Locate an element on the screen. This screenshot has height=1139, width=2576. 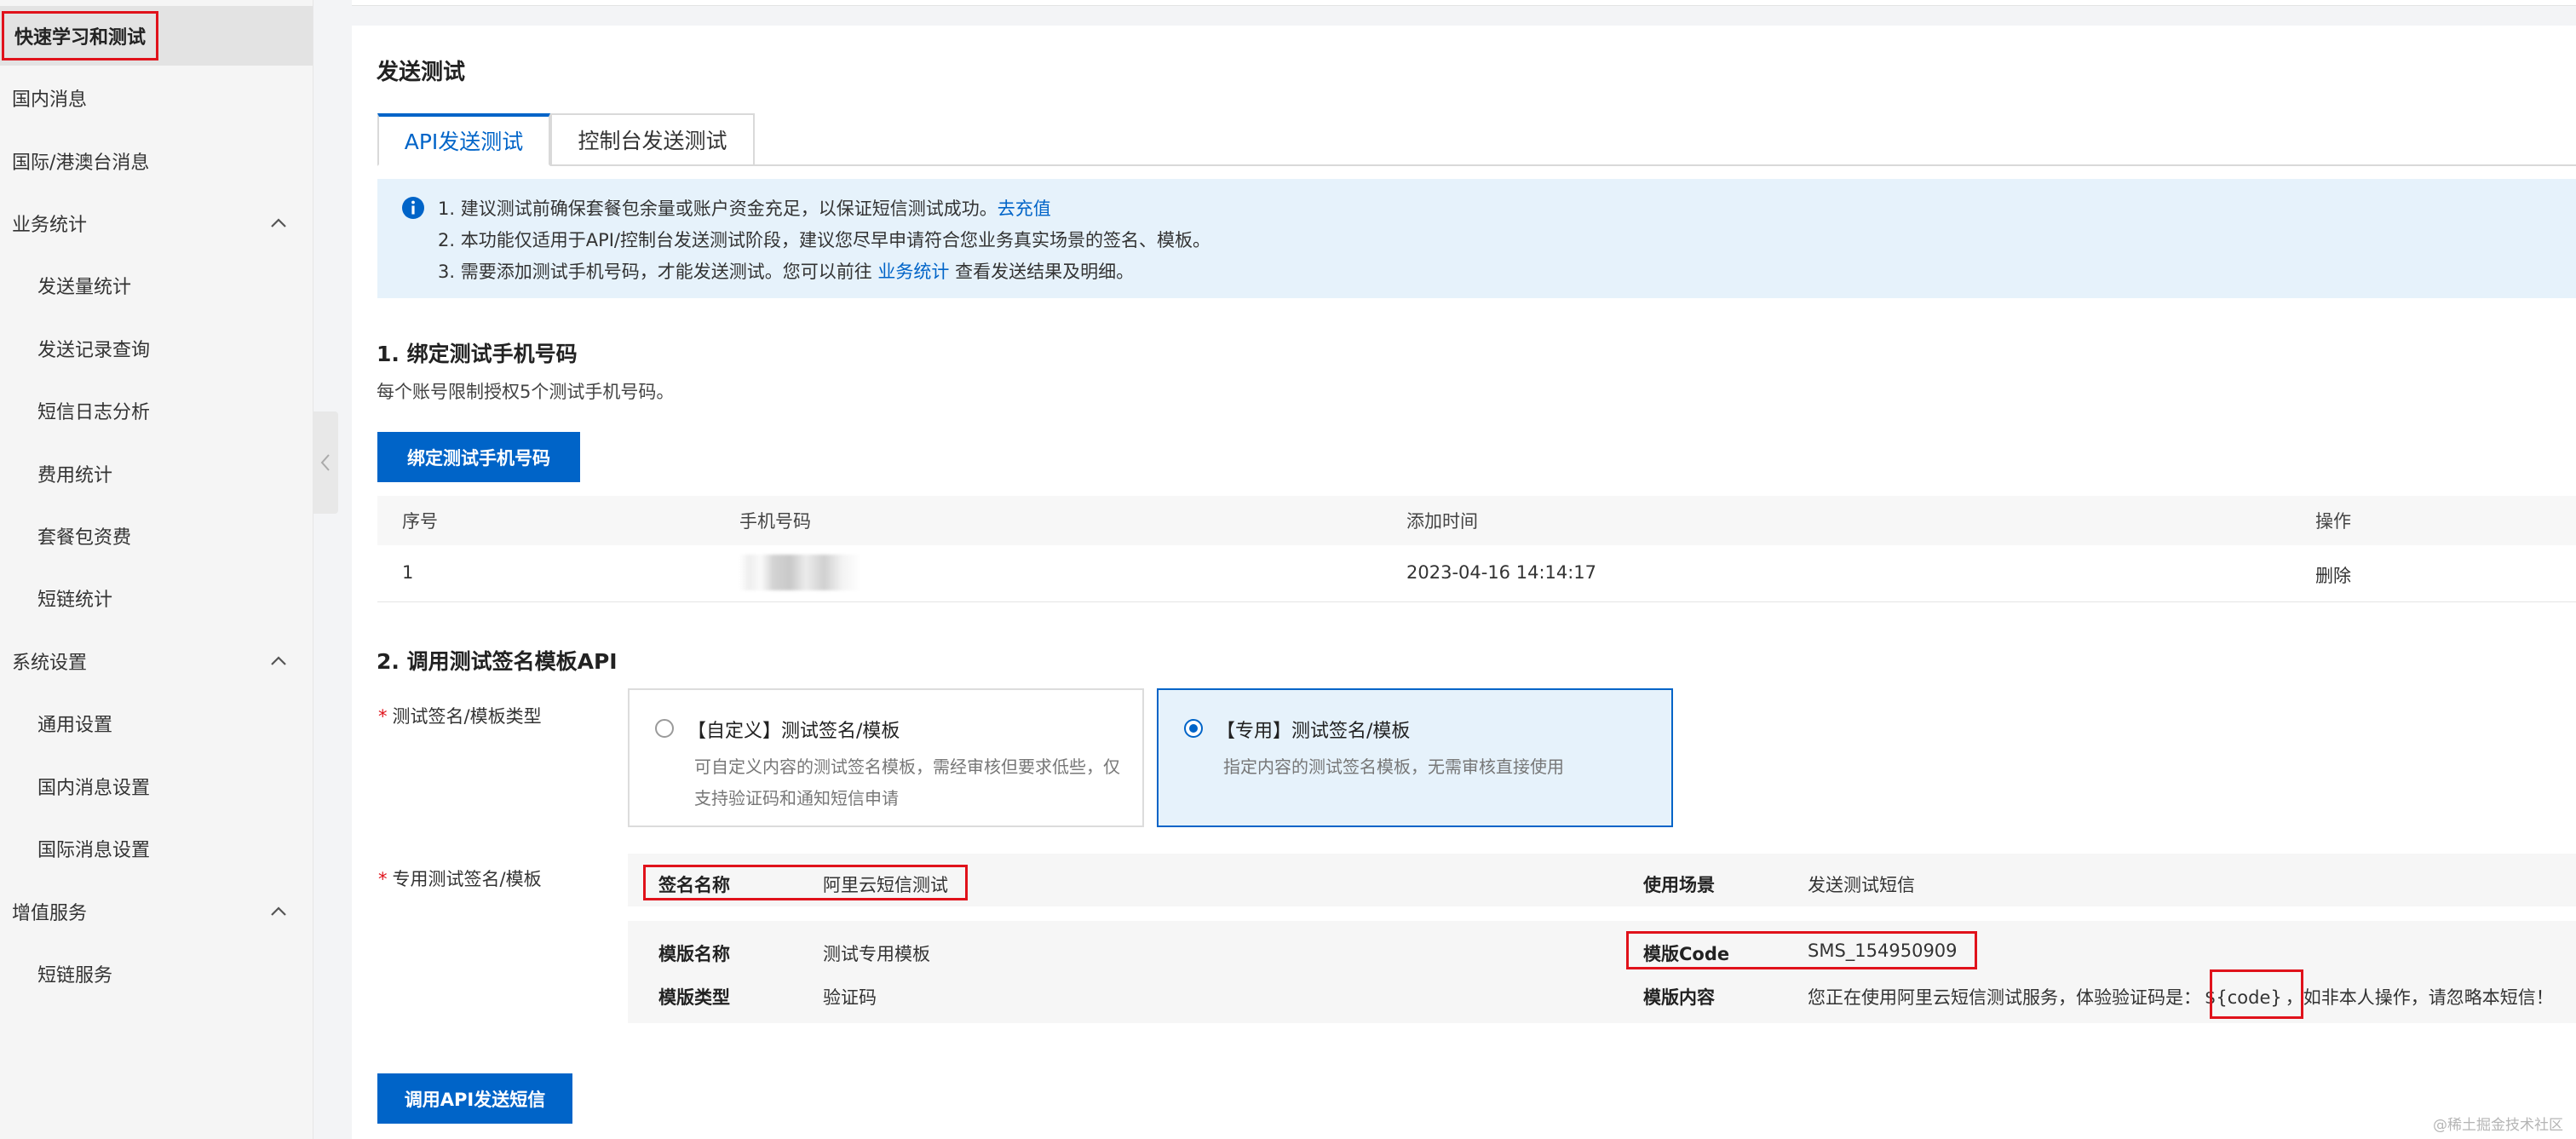
card-title: 【专用】测试签名/模板 is located at coordinates (1313, 731).